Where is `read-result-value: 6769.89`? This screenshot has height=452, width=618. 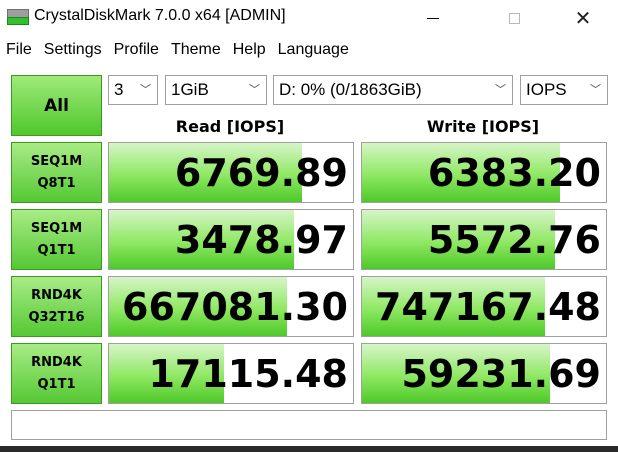
read-result-value: 6769.89 is located at coordinates (261, 173).